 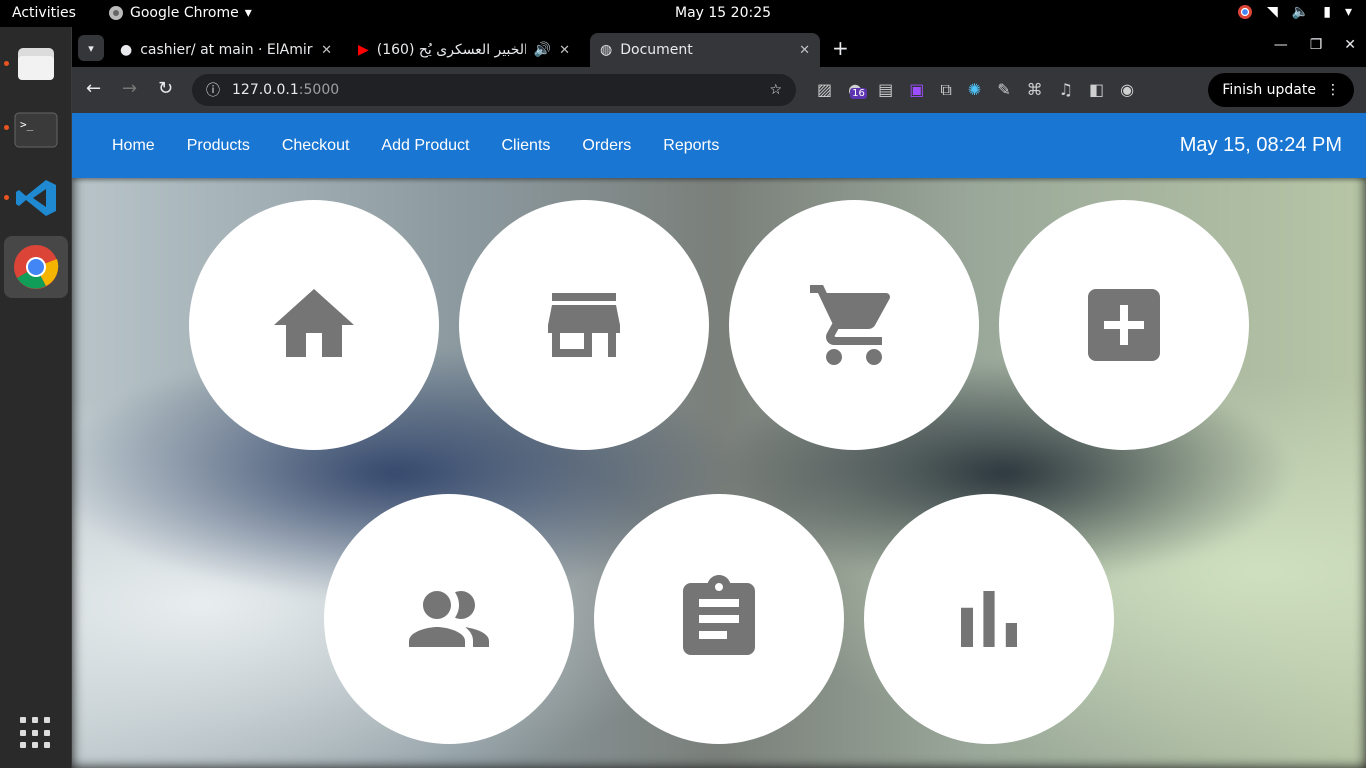 I want to click on home-icon, so click(x=314, y=323).